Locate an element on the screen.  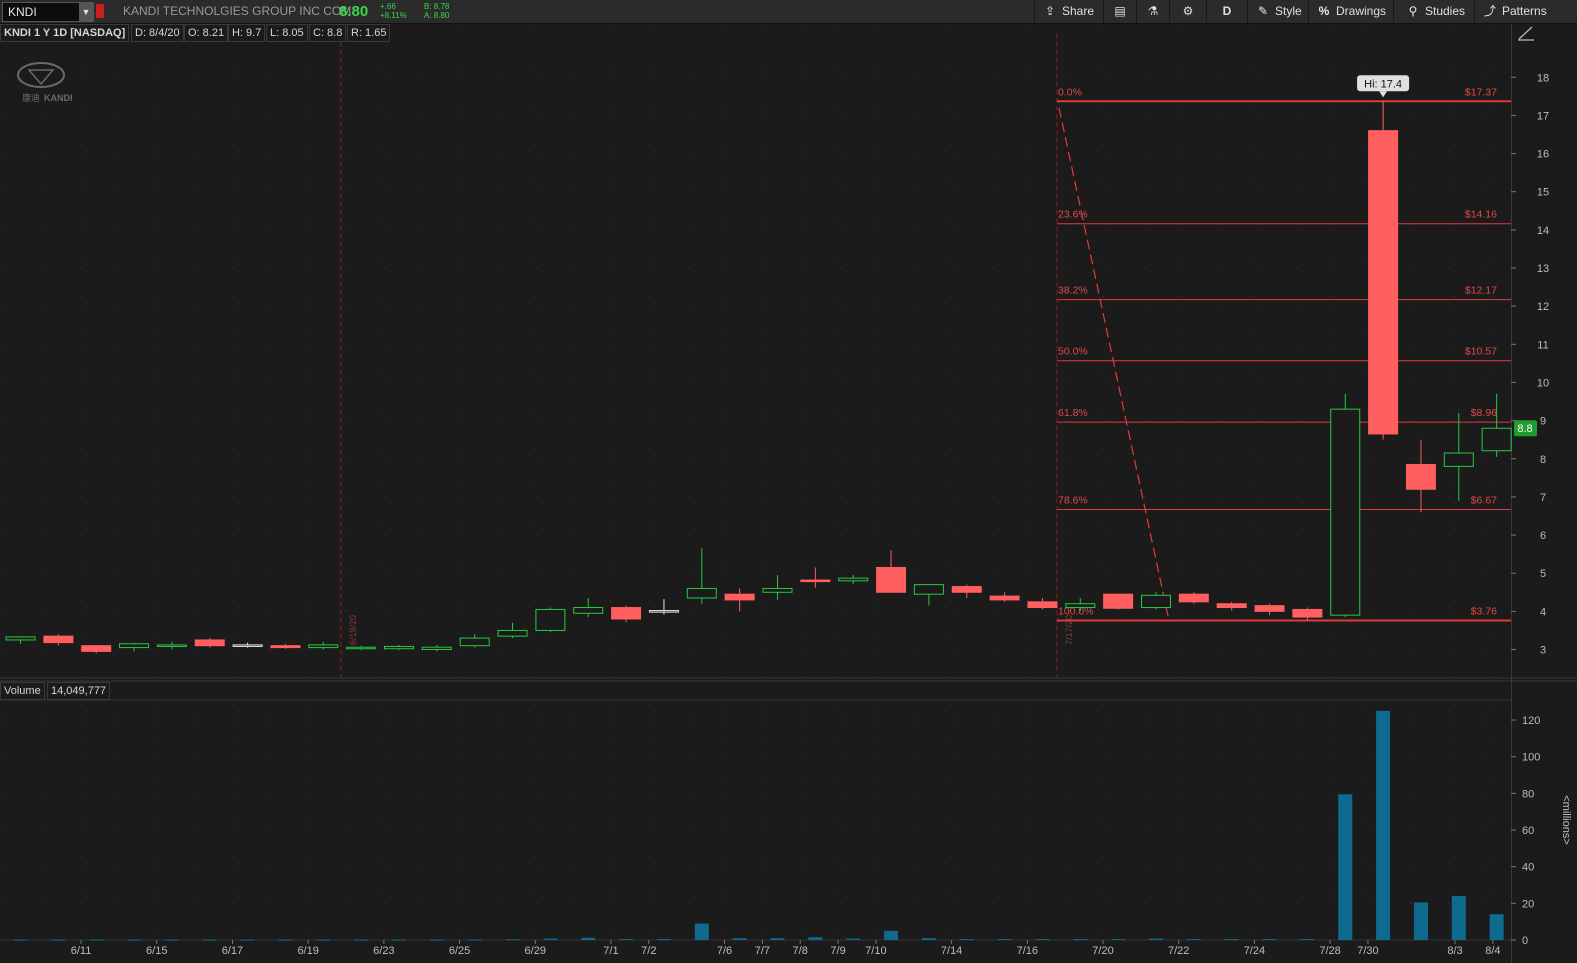
logo-text: KANDI is located at coordinates (58, 98).